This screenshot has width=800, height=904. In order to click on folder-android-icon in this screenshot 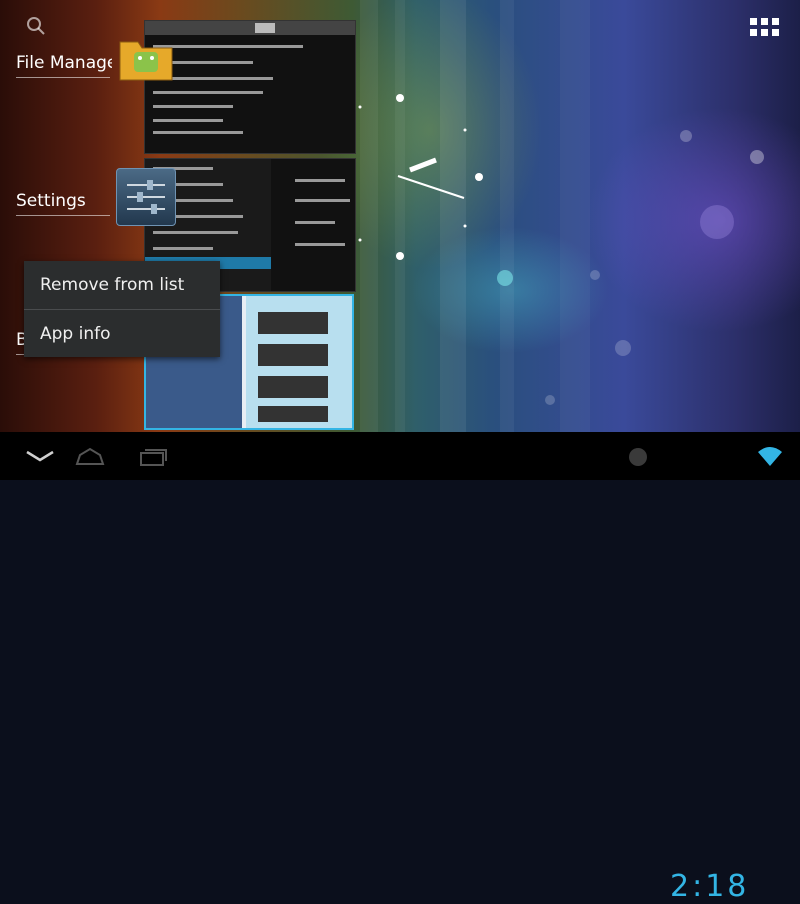, I will do `click(146, 58)`.